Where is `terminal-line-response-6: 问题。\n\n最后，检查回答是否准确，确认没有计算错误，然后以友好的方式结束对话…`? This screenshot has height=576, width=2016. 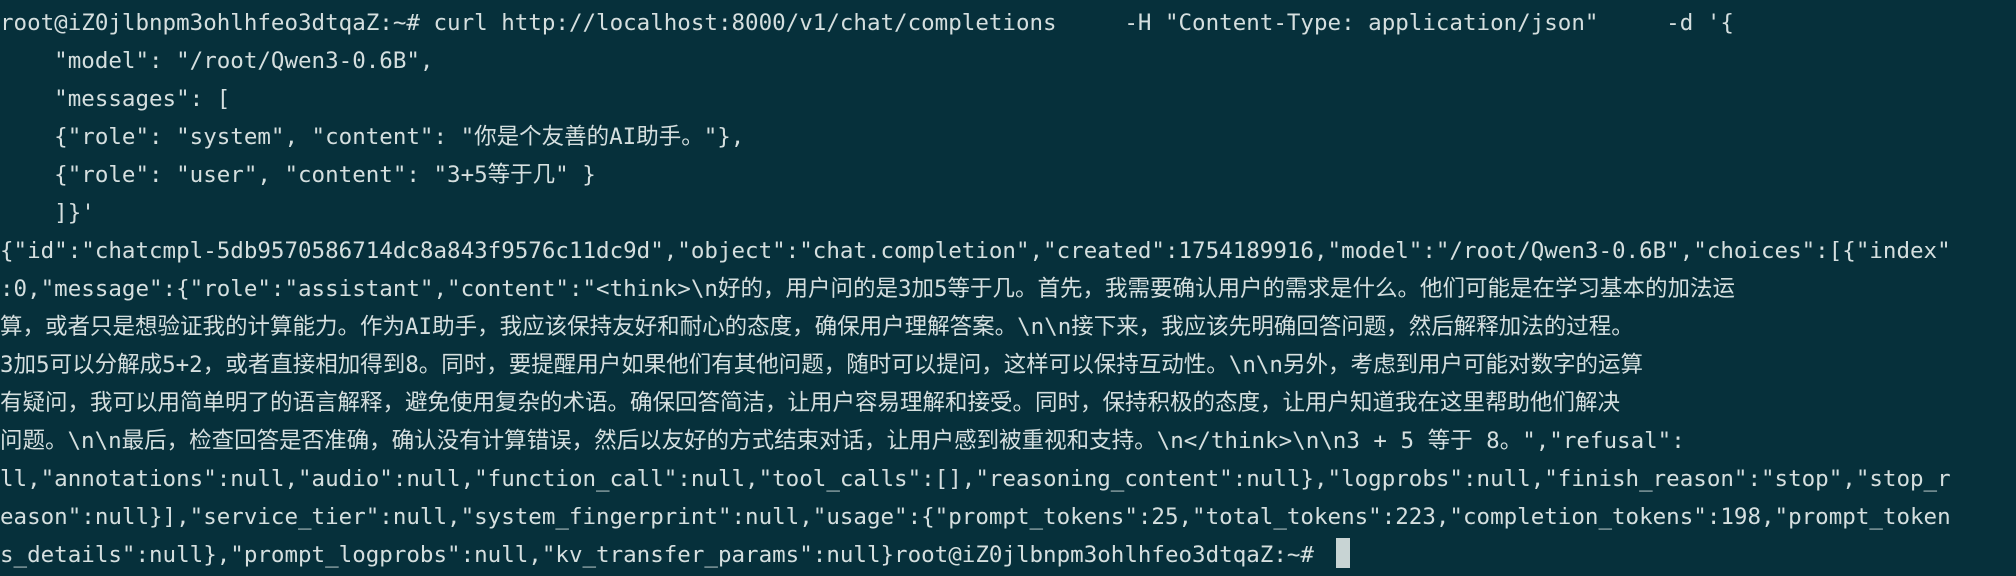
terminal-line-response-6: 问题。\n\n最后，检查回答是否准确，确认没有计算错误，然后以友好的方式结束对话… is located at coordinates (842, 441).